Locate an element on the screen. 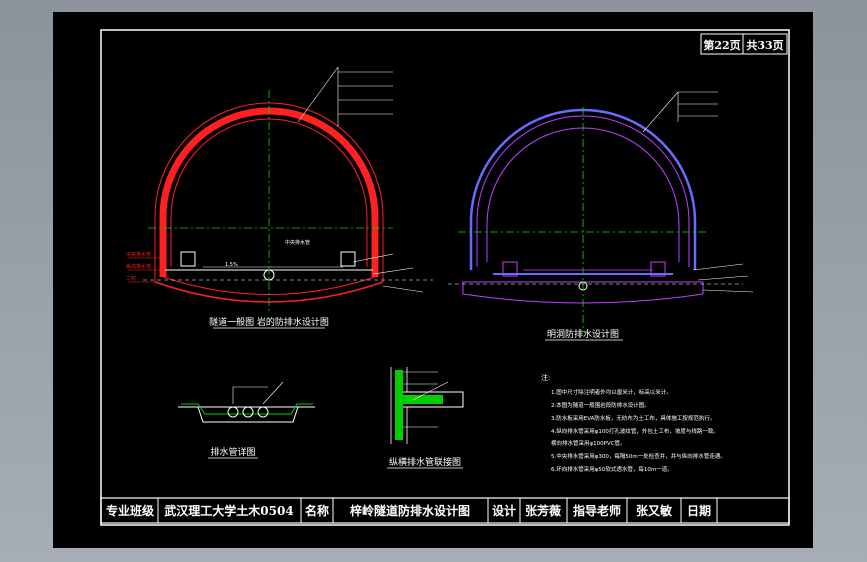 This screenshot has height=562, width=867. note-line-3: 3.防水板采用EVA防水板，无纺布为土工布，具体施工按规范执行。 is located at coordinates (633, 418).